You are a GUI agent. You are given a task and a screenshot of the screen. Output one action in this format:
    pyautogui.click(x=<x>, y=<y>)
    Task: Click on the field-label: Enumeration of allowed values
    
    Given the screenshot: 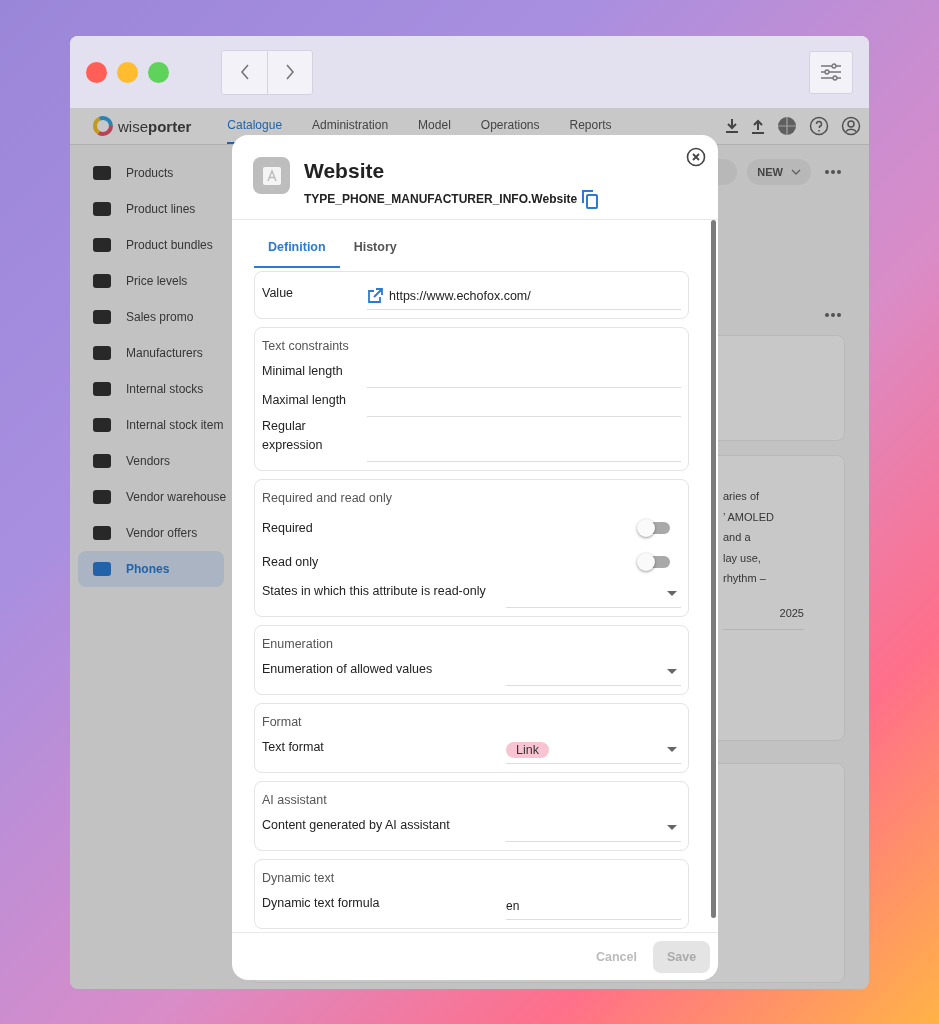 What is the action you would take?
    pyautogui.click(x=348, y=669)
    